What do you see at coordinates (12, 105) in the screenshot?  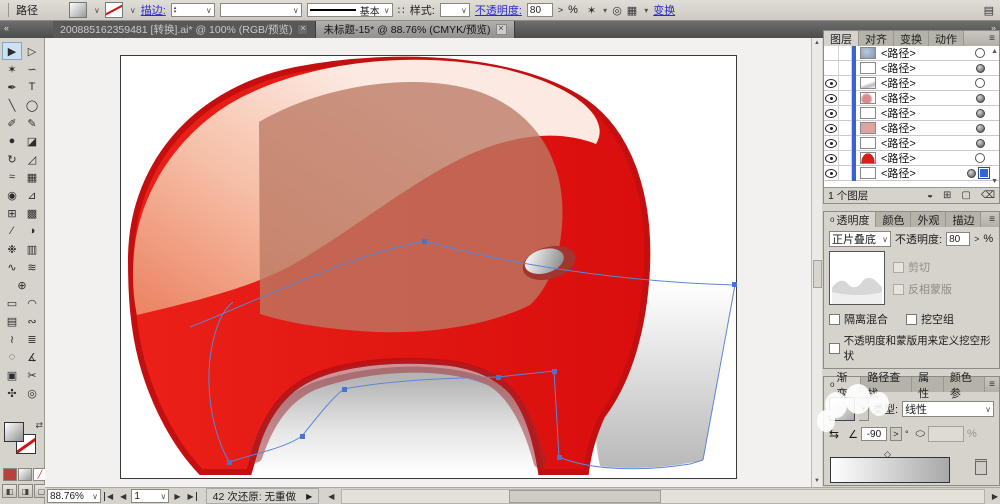 I see `tool-line-segment: ╲` at bounding box center [12, 105].